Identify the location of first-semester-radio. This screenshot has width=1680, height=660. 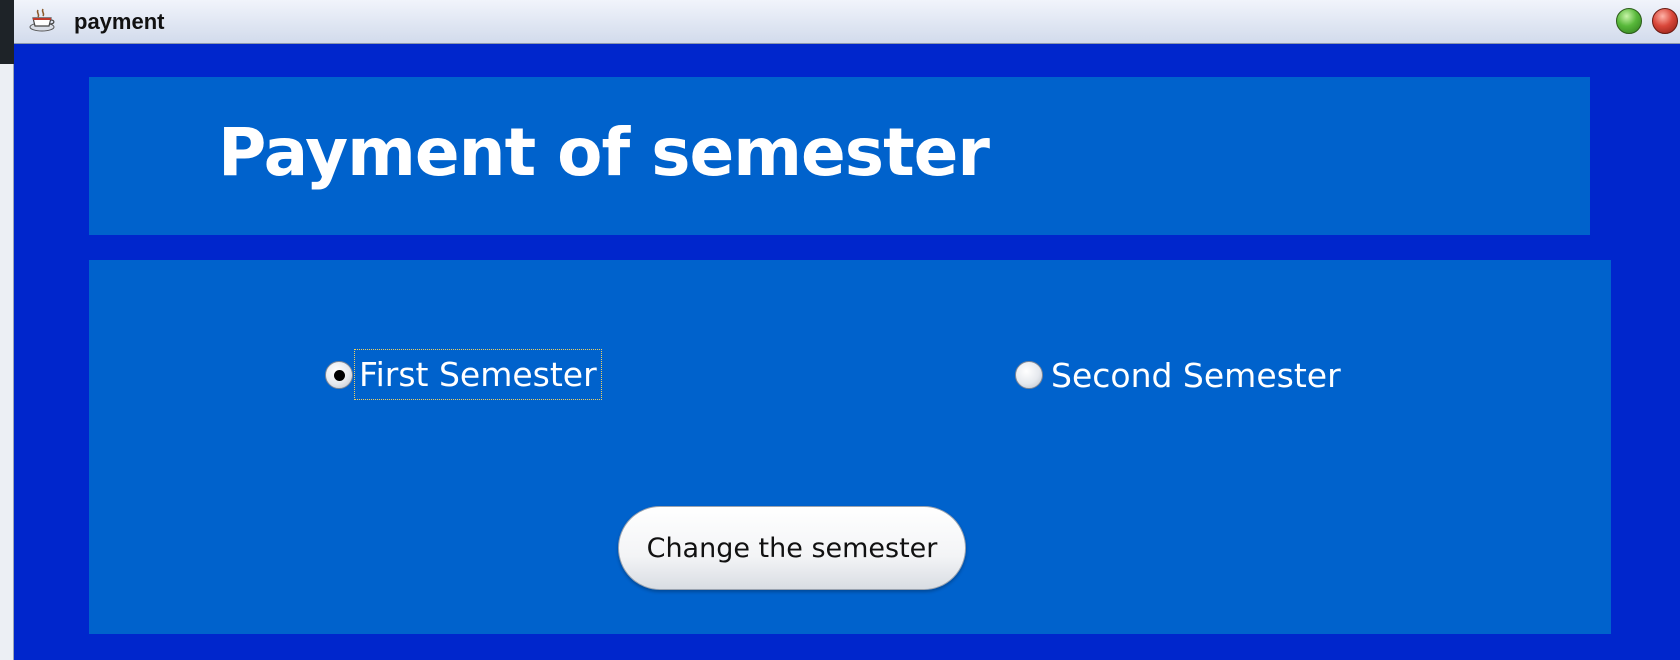
(339, 375).